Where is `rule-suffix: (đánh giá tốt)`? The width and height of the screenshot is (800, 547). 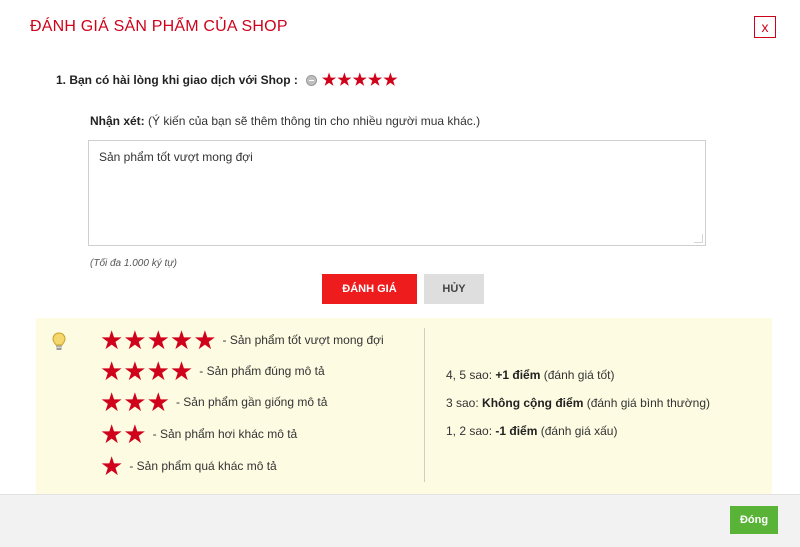
rule-suffix: (đánh giá tốt) is located at coordinates (577, 375).